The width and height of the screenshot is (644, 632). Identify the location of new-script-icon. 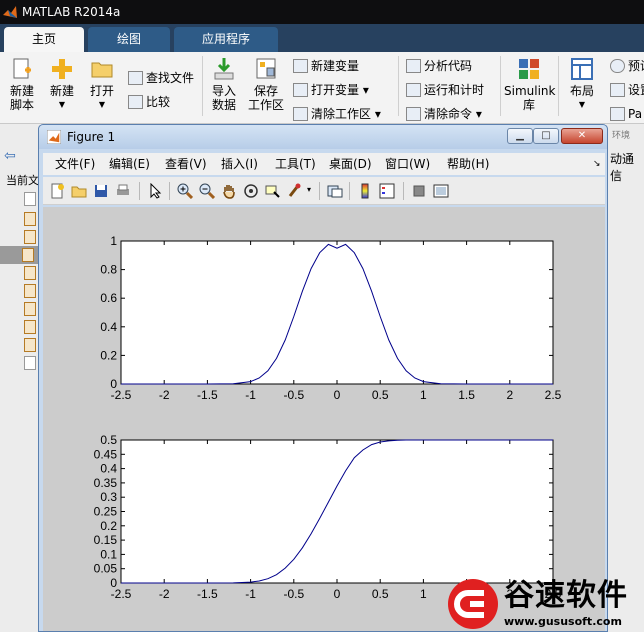
(22, 68).